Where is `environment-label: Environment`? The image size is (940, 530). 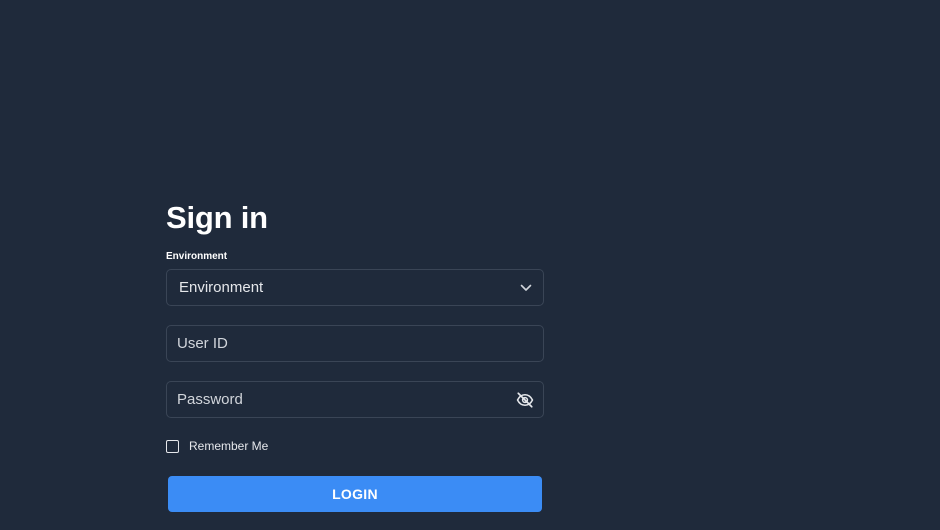
environment-label: Environment is located at coordinates (197, 256).